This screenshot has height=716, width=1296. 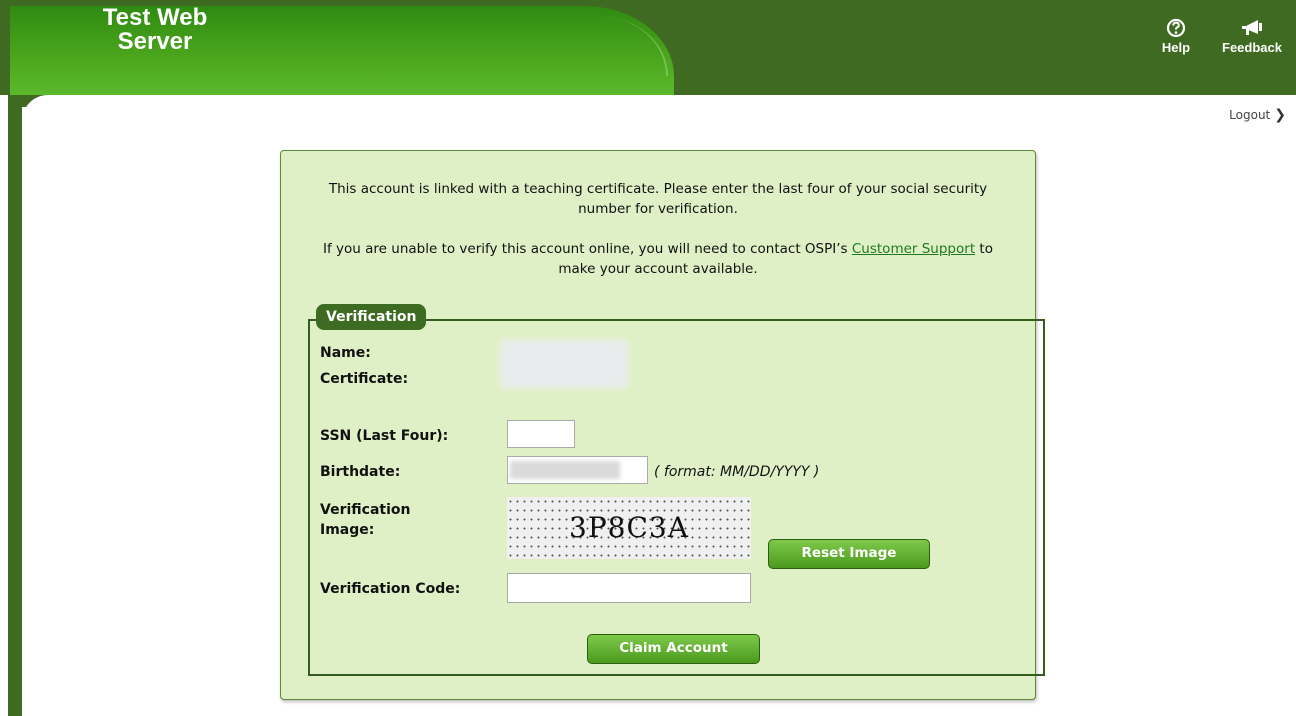 I want to click on app-header: Test Web Server Help Feedback, so click(x=648, y=47).